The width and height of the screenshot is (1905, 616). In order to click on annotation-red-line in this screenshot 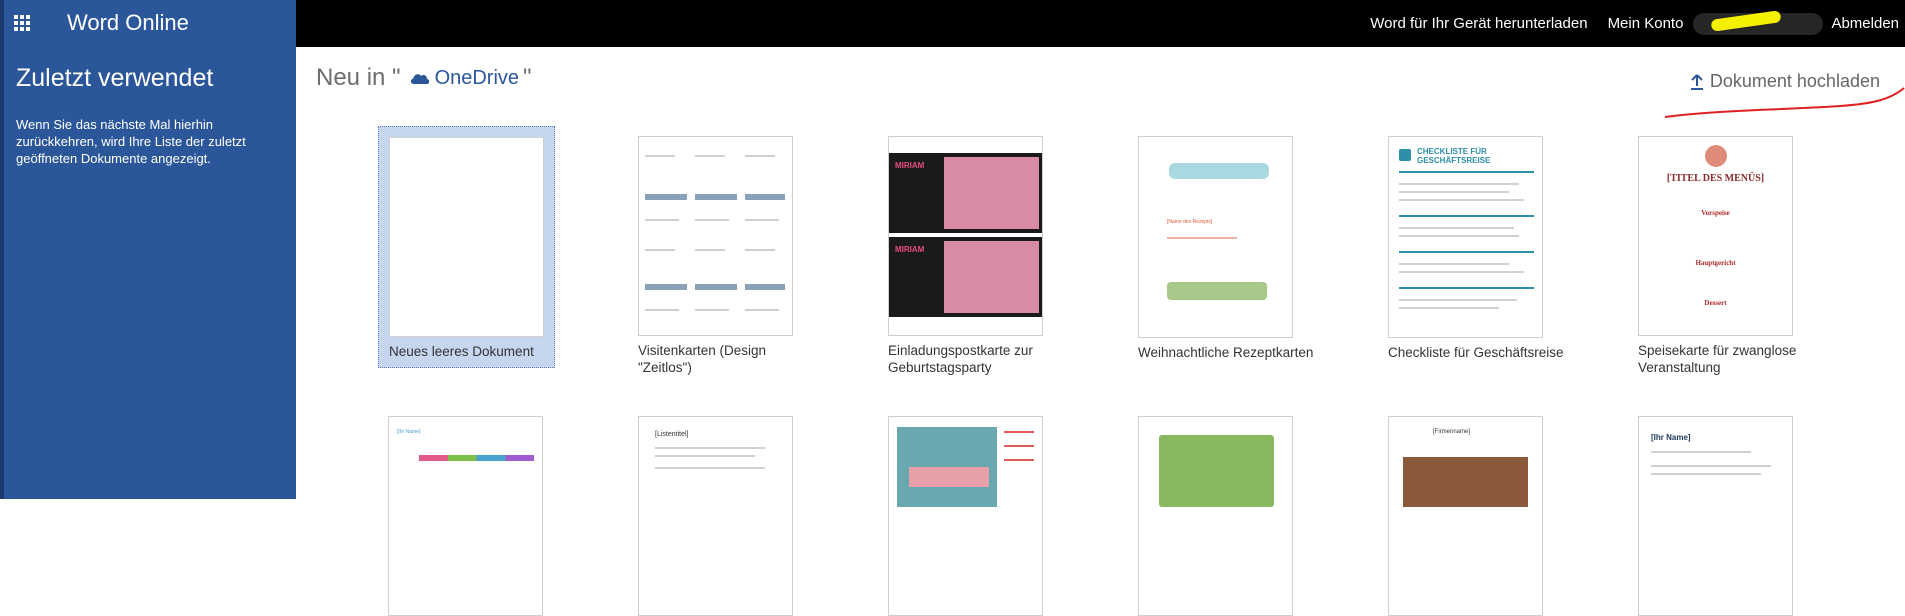, I will do `click(1784, 102)`.